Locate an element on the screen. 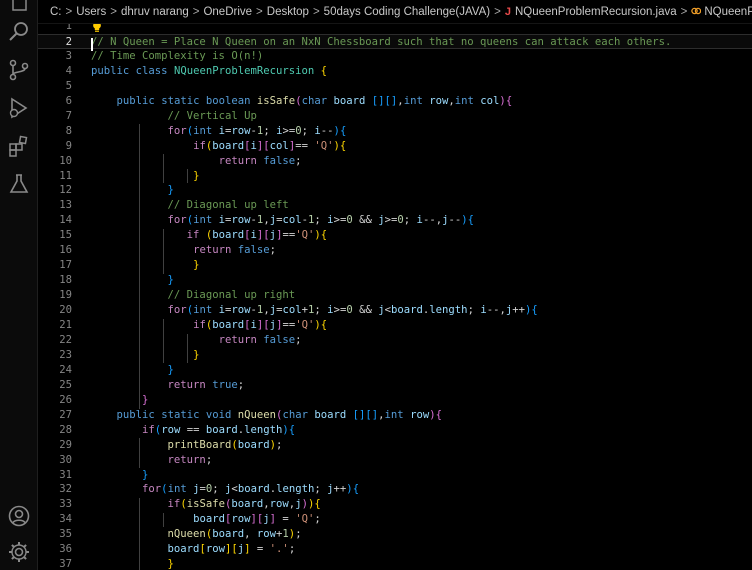 The image size is (752, 570). code-line: 23 } is located at coordinates (395, 355).